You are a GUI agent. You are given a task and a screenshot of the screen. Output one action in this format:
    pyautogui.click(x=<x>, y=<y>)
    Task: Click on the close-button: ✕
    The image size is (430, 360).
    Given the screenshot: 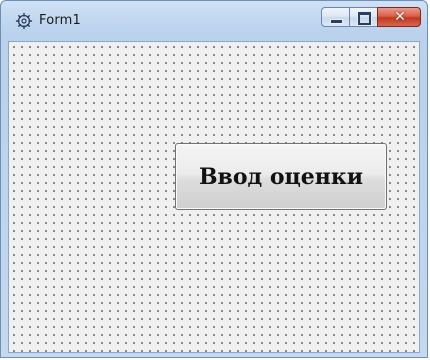 What is the action you would take?
    pyautogui.click(x=399, y=17)
    